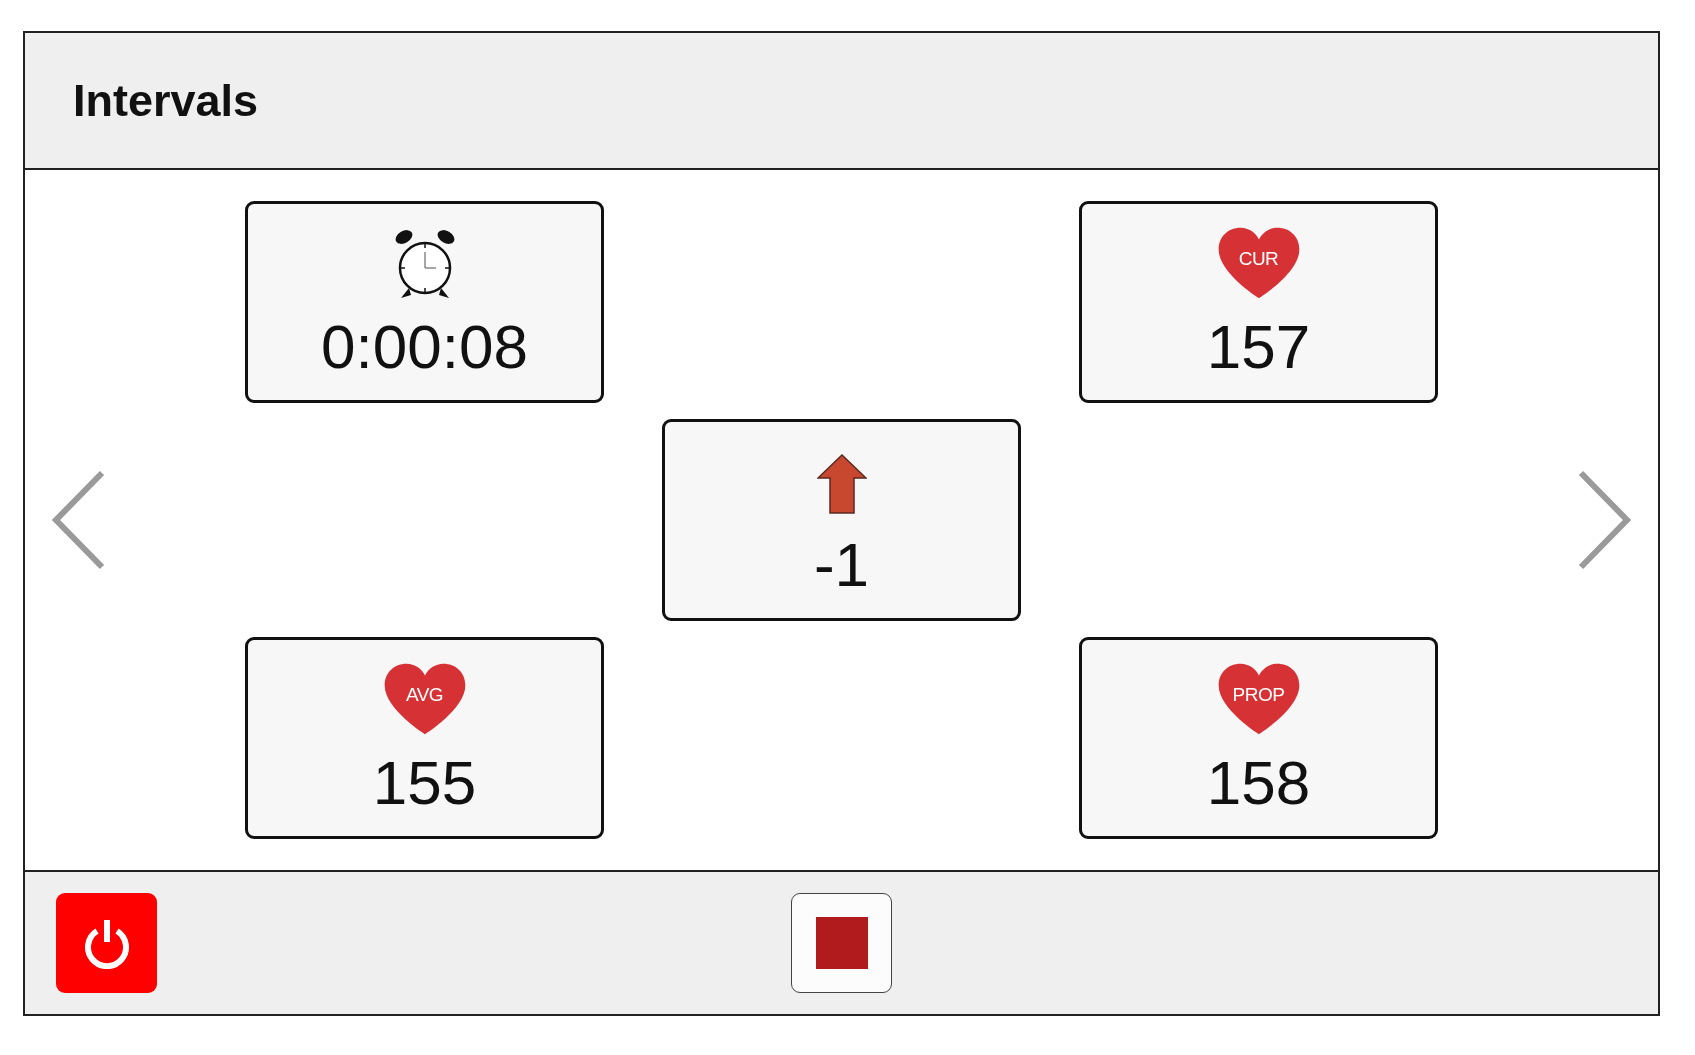 This screenshot has height=1055, width=1695. What do you see at coordinates (841, 565) in the screenshot?
I see `metric-value: -1` at bounding box center [841, 565].